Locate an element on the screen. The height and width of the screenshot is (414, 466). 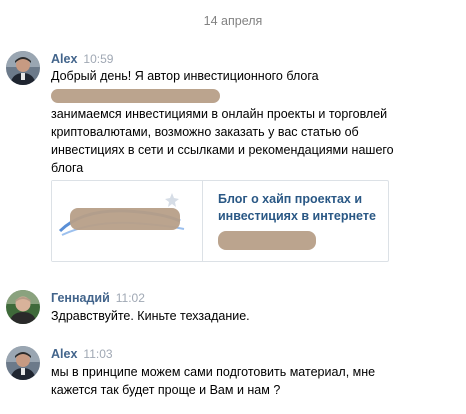
redacted-link is located at coordinates (135, 96).